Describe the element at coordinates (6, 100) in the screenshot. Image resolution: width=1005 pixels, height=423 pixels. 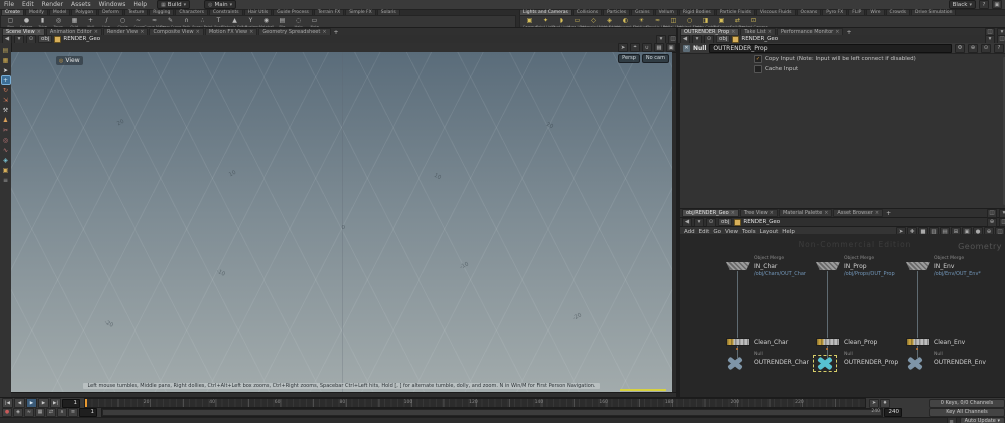
I see `viewport-tool-icon: ⇲` at that location.